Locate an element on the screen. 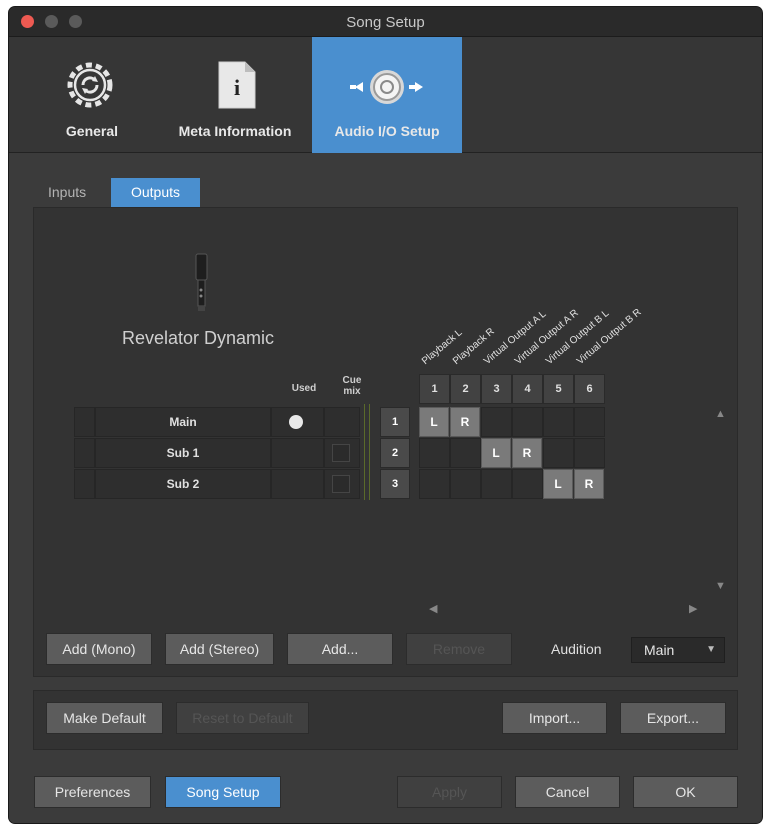  row-number: 3 is located at coordinates (395, 484).